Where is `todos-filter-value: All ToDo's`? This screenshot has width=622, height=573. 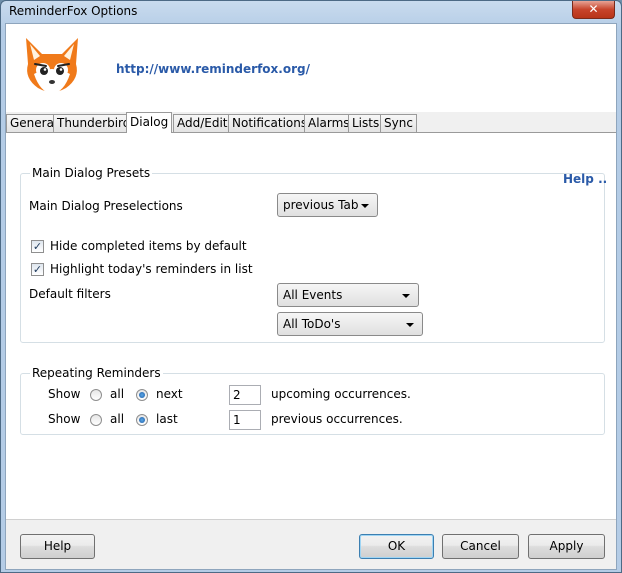
todos-filter-value: All ToDo's is located at coordinates (312, 324).